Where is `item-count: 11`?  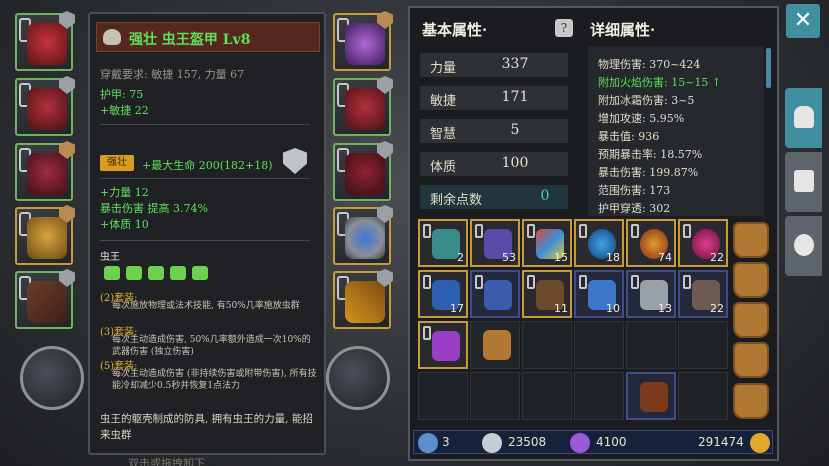
item-count: 11 is located at coordinates (561, 308).